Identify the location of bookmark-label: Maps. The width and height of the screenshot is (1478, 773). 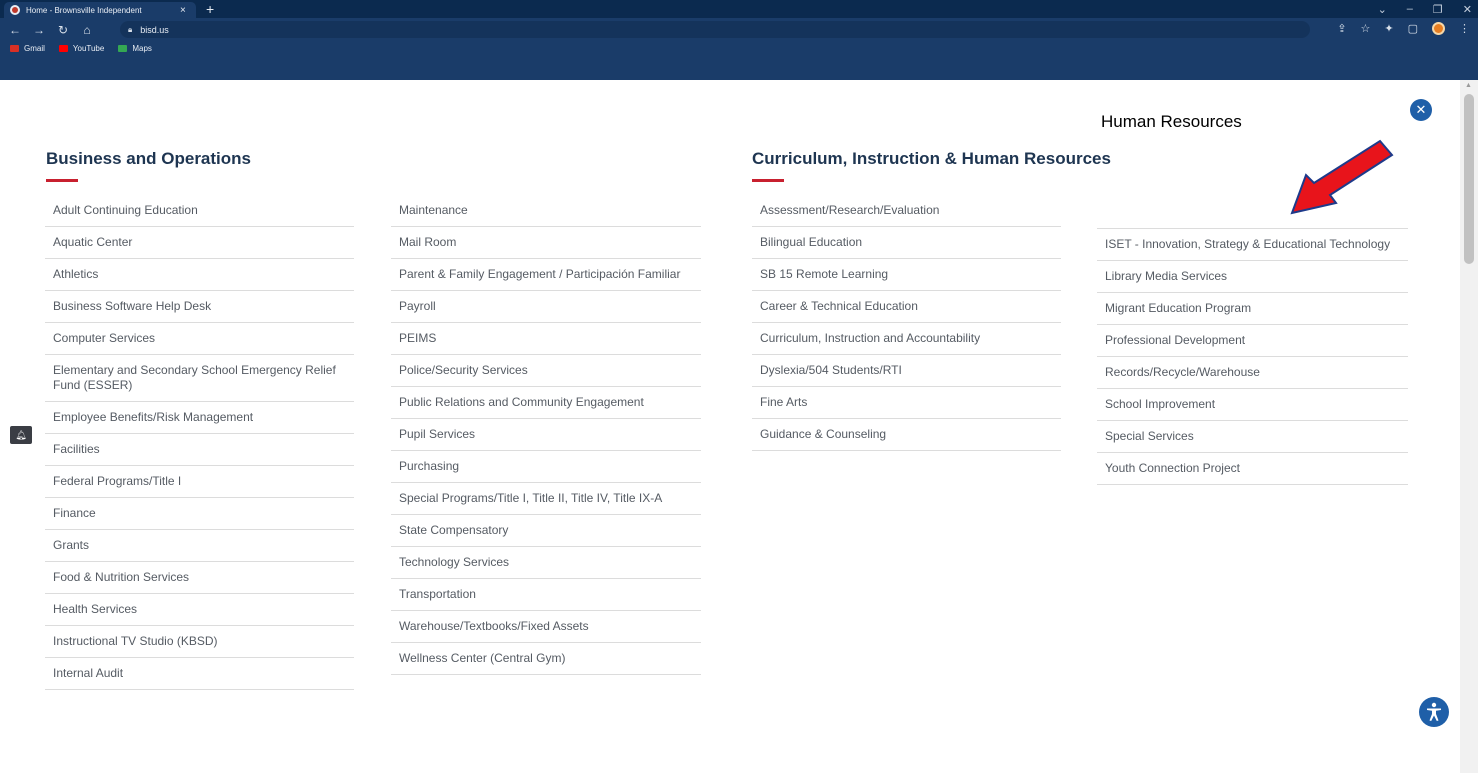
(142, 48).